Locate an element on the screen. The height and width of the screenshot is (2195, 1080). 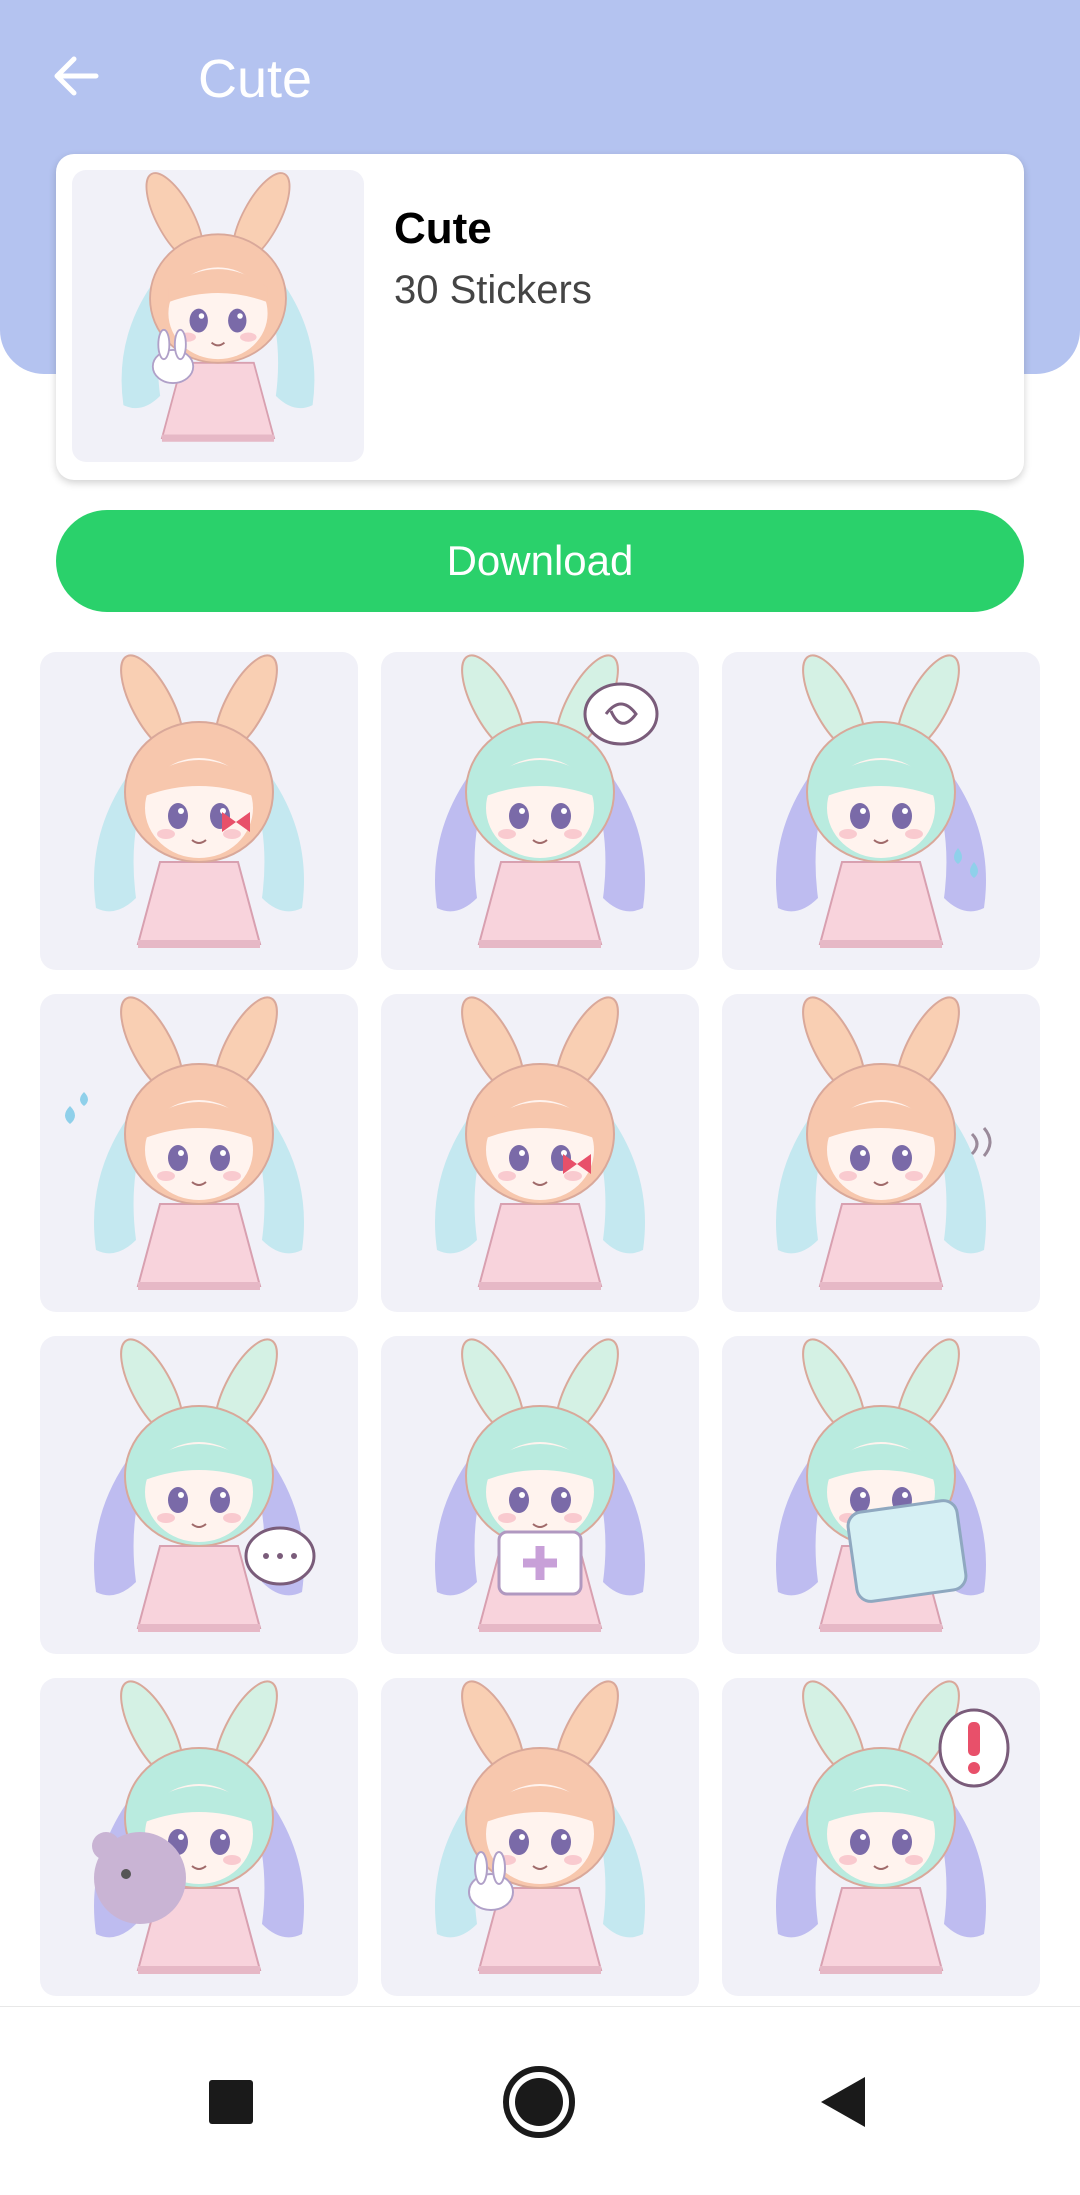
square-icon is located at coordinates (231, 2102).